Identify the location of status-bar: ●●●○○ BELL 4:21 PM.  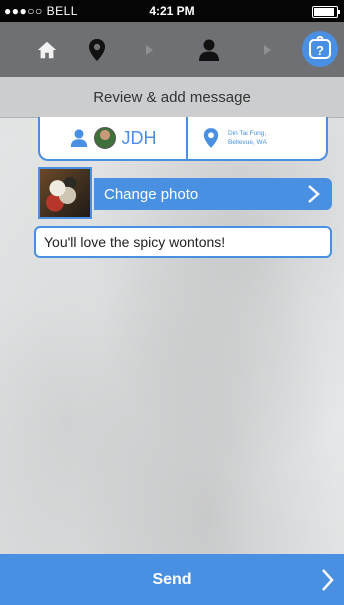
(172, 11).